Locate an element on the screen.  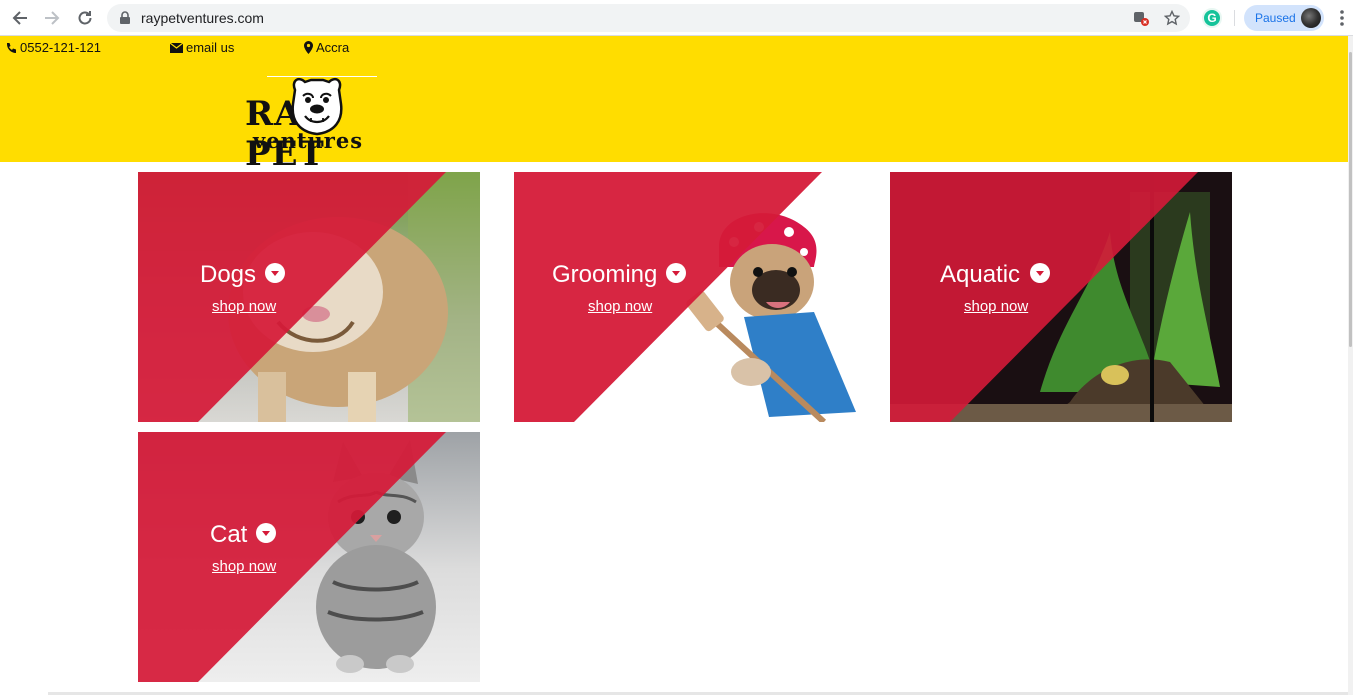
contact-phone: 0552-121-121 is located at coordinates (53, 47).